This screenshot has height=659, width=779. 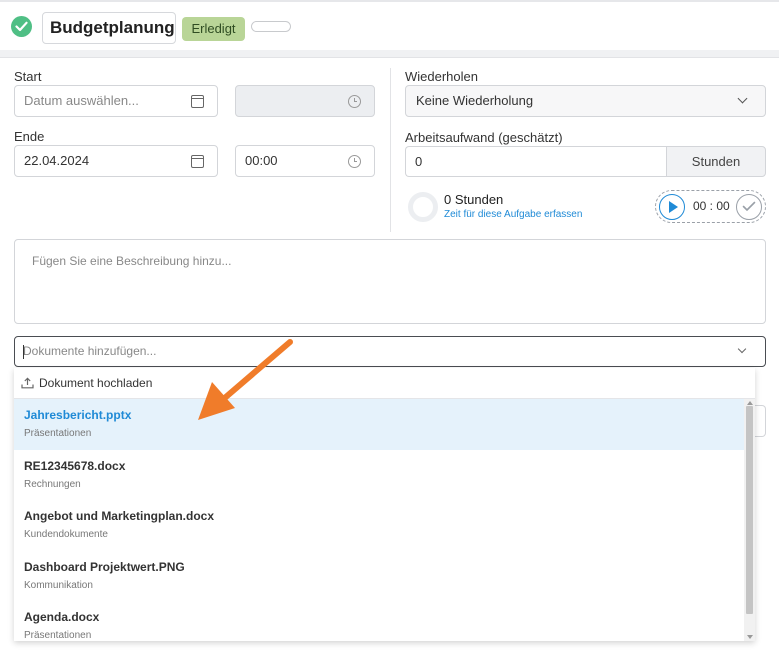 I want to click on status-badge: Erledigt, so click(x=213, y=29).